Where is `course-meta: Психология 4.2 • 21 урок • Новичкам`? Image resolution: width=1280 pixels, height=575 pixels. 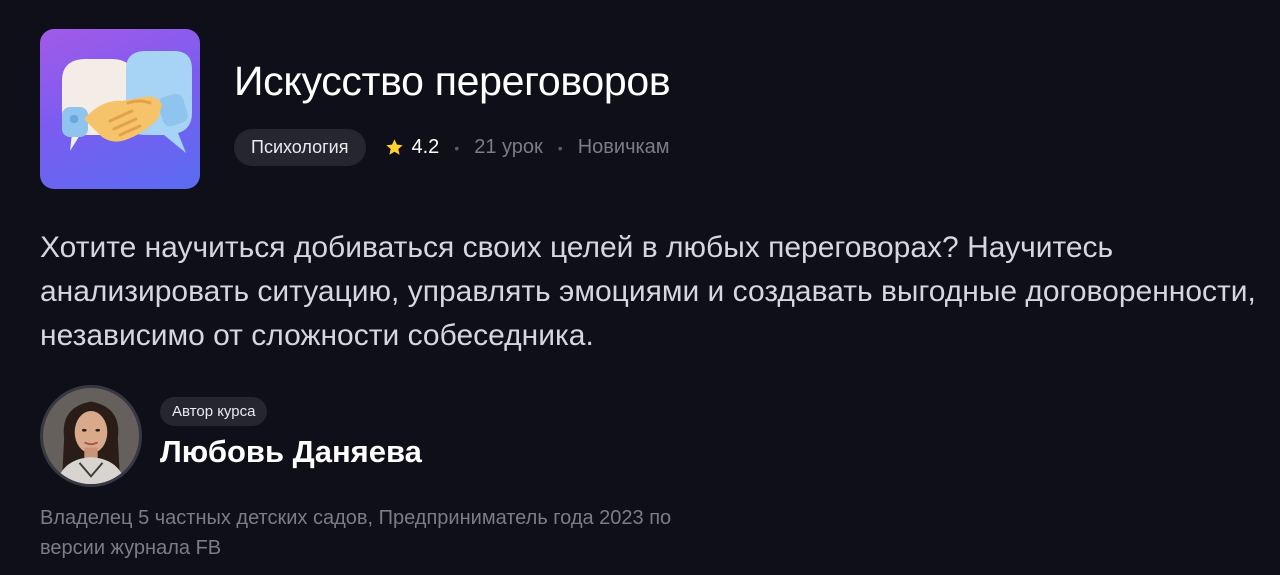
course-meta: Психология 4.2 • 21 урок • Новичкам is located at coordinates (452, 147).